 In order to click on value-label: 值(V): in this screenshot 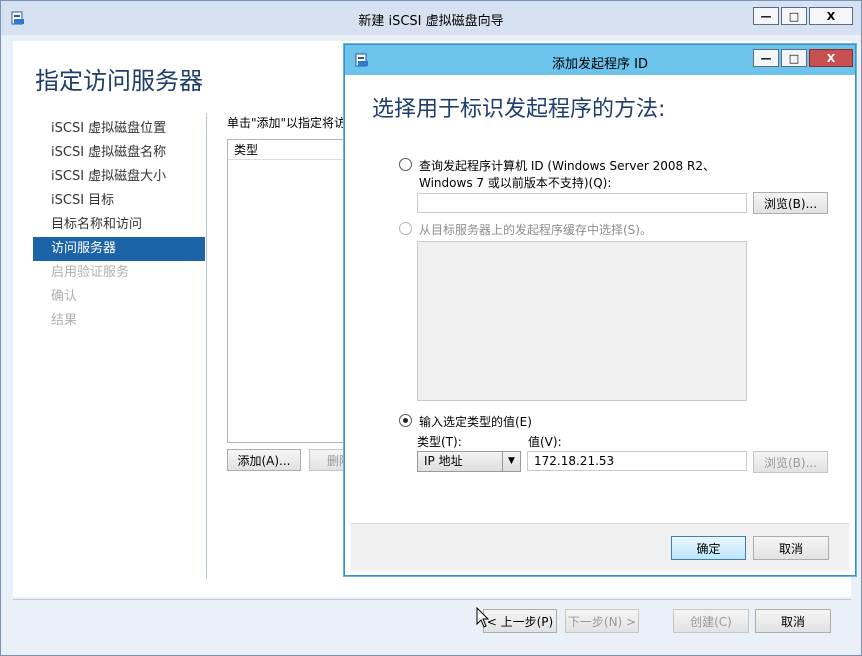, I will do `click(545, 442)`.